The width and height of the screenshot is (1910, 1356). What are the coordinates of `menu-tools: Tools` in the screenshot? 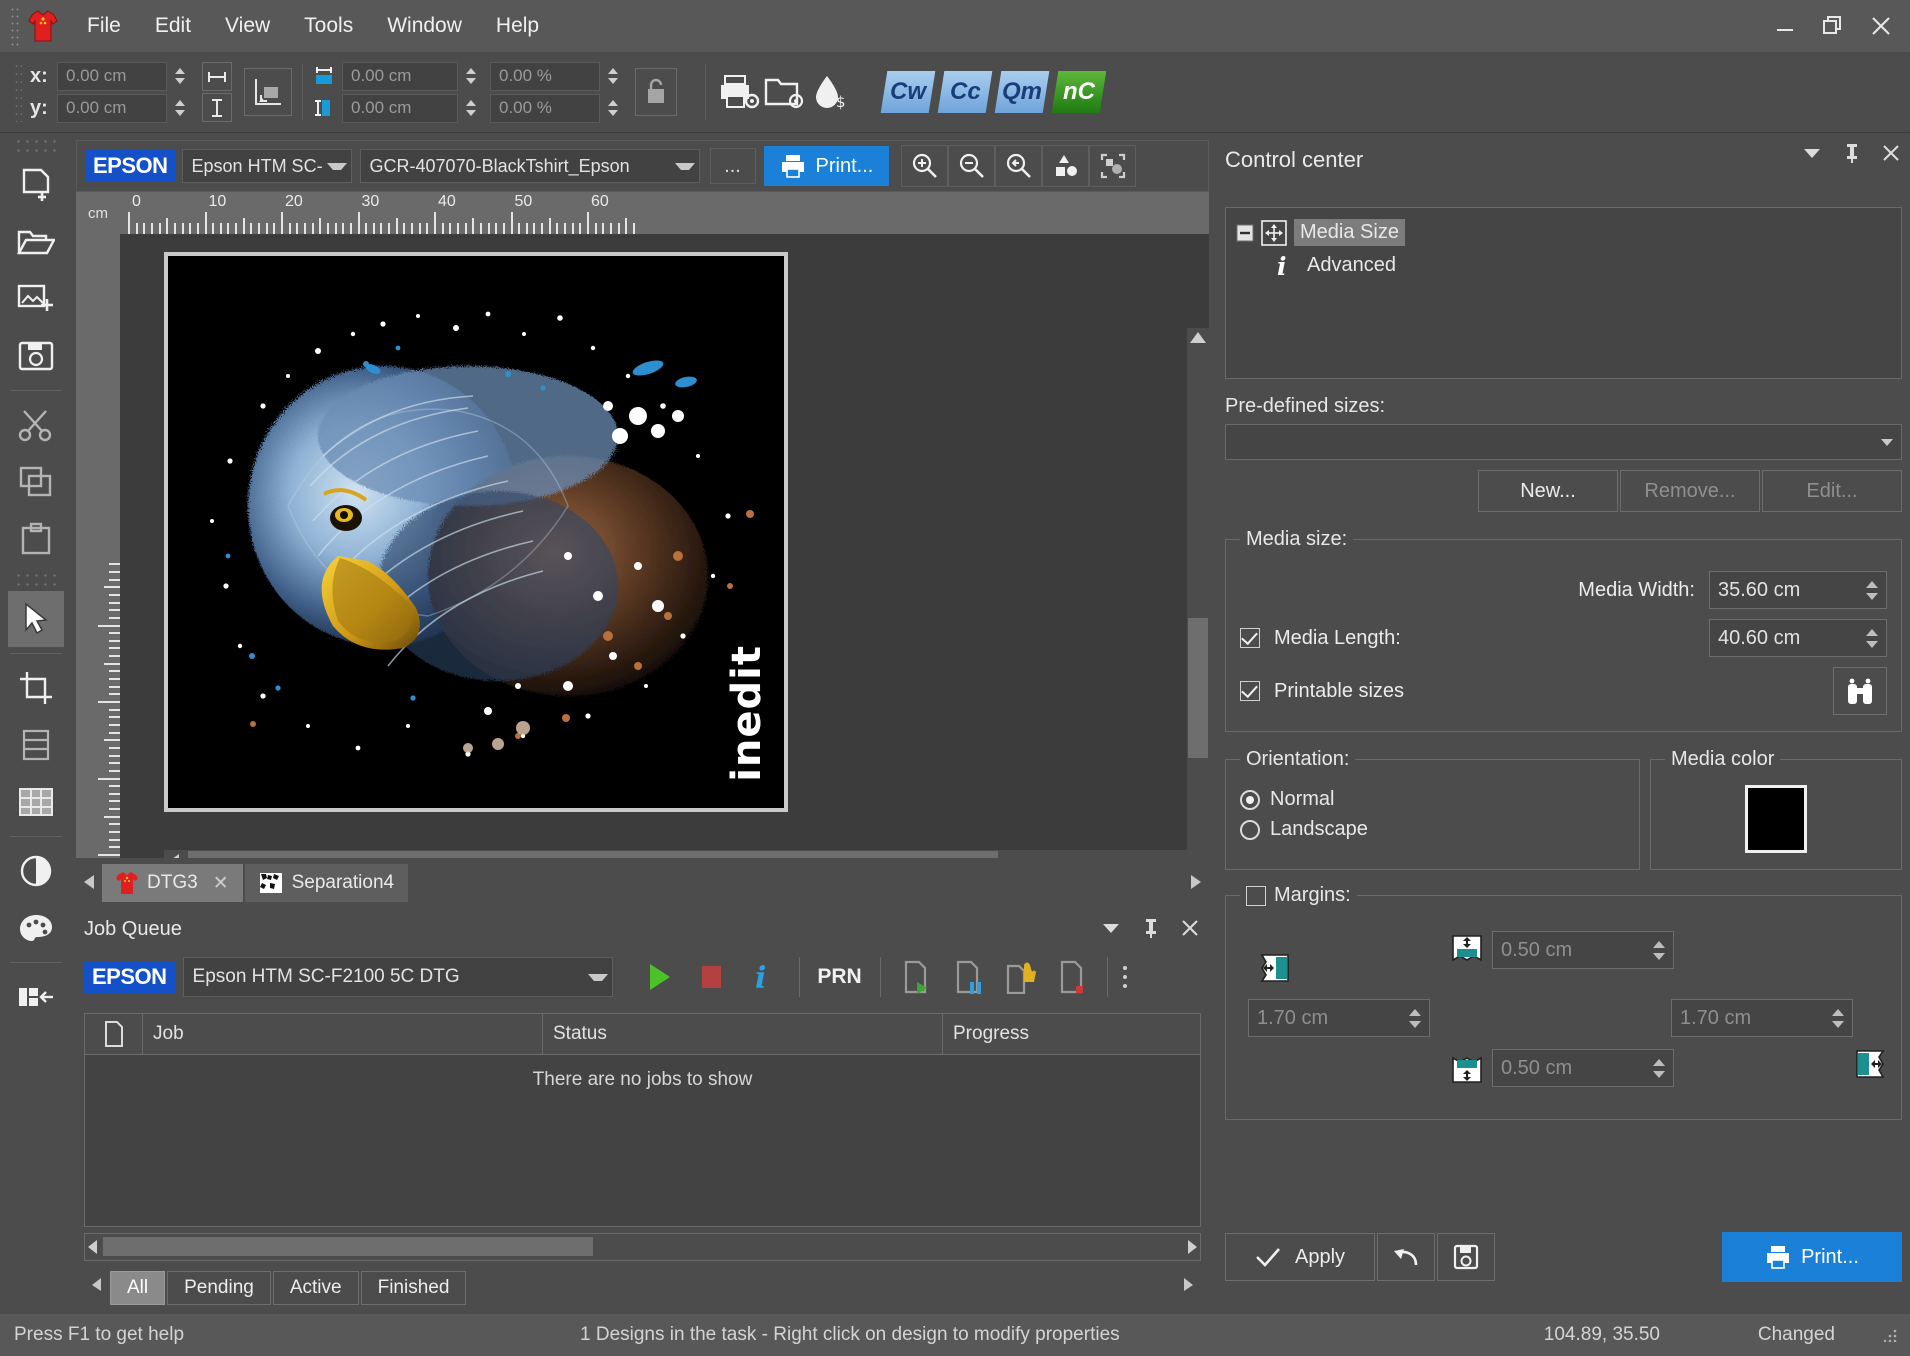 It's located at (328, 26).